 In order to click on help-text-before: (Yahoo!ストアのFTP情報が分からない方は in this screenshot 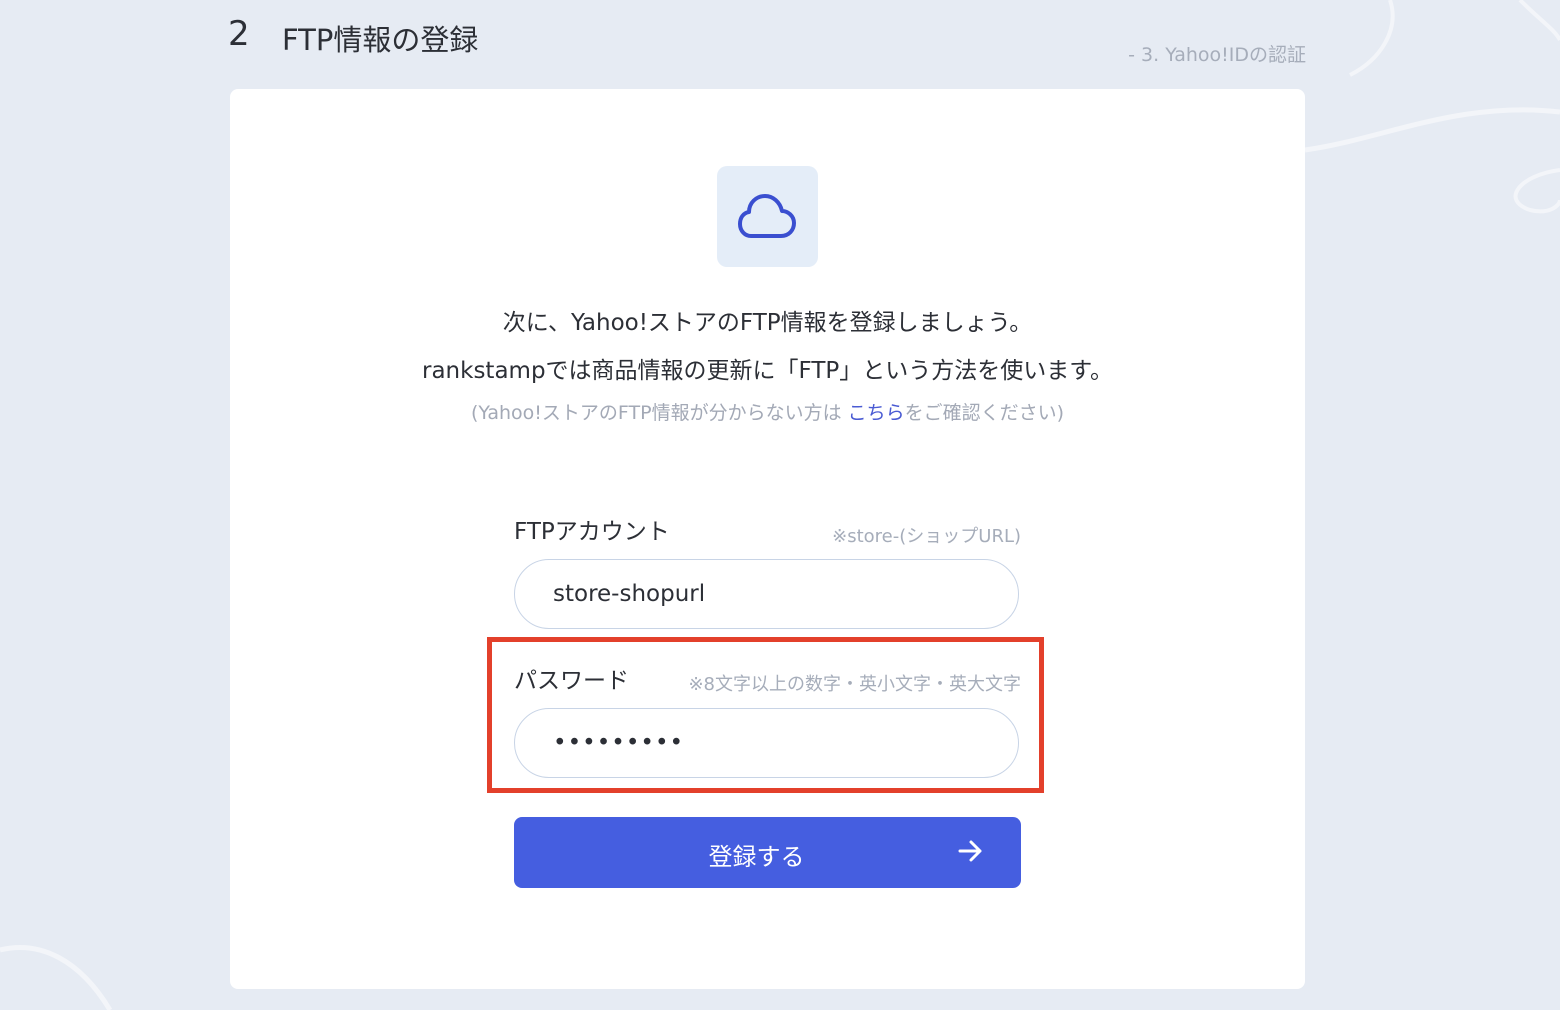, I will do `click(659, 413)`.